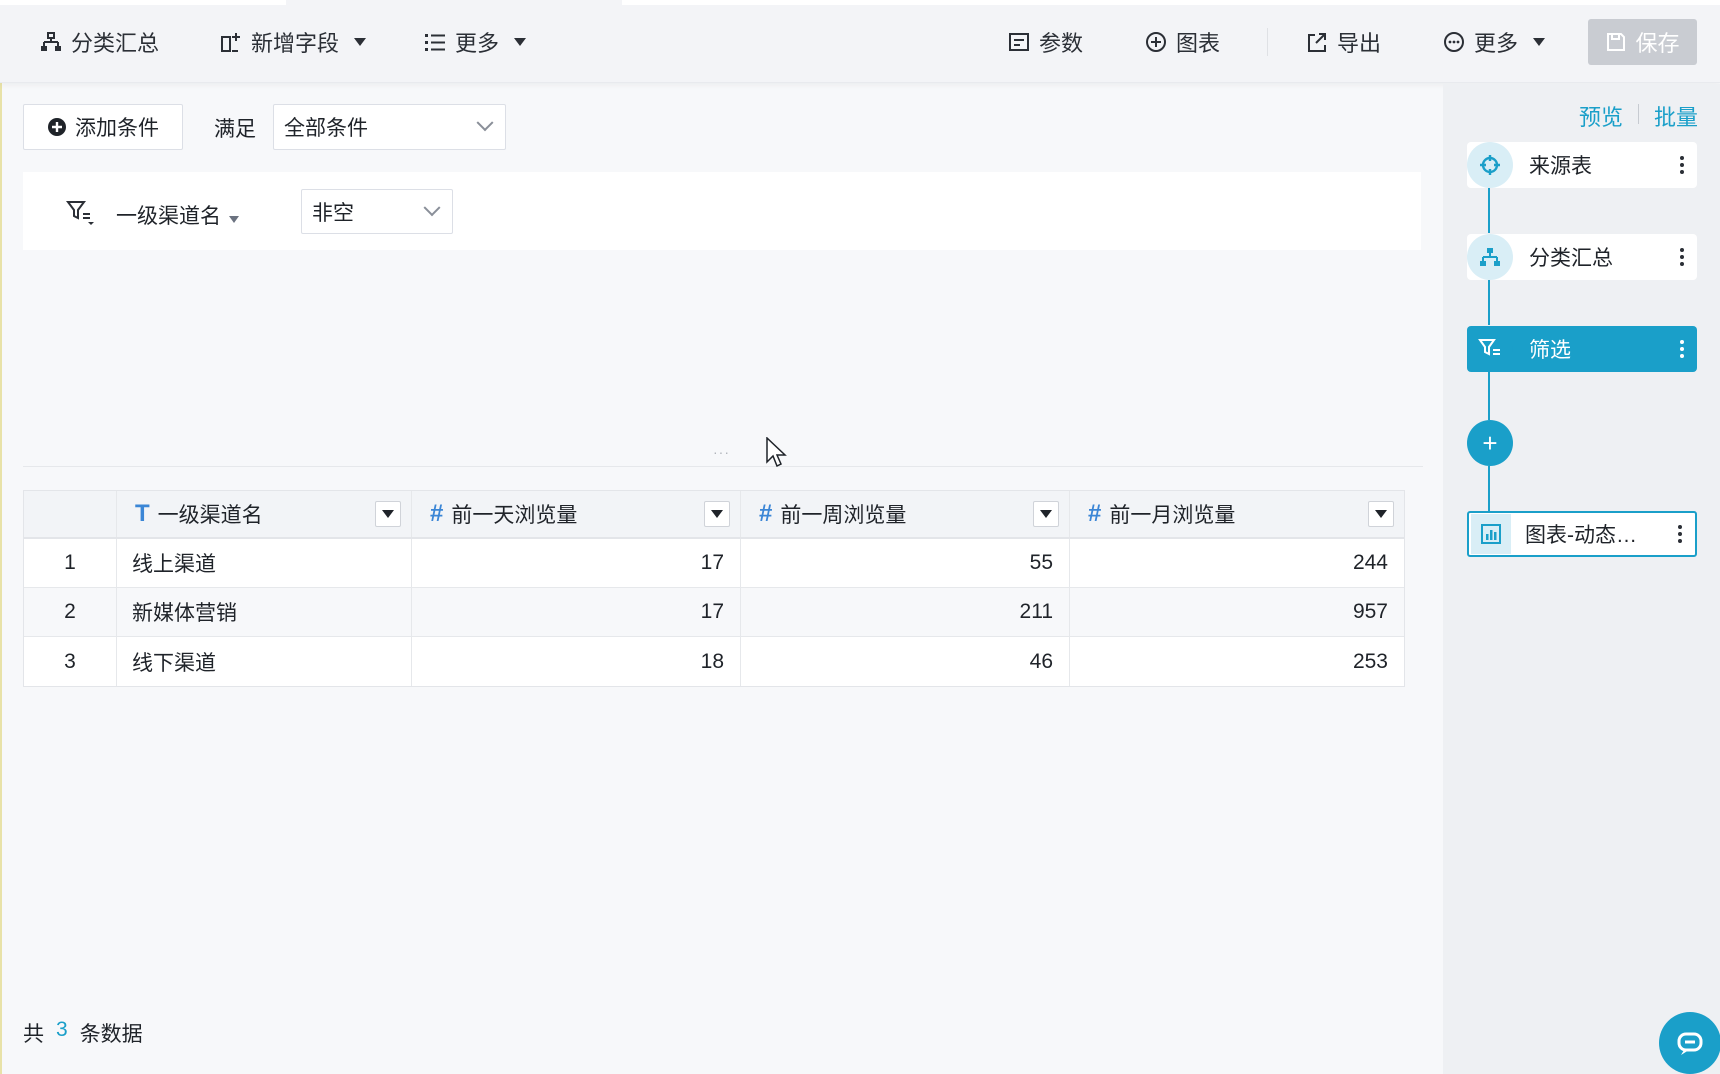 The height and width of the screenshot is (1074, 1720). I want to click on window-edge, so click(1, 537).